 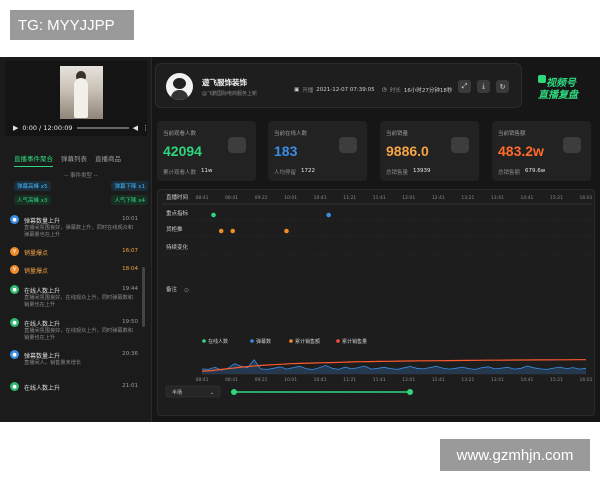 What do you see at coordinates (308, 91) in the screenshot?
I see `start-label: 开播` at bounding box center [308, 91].